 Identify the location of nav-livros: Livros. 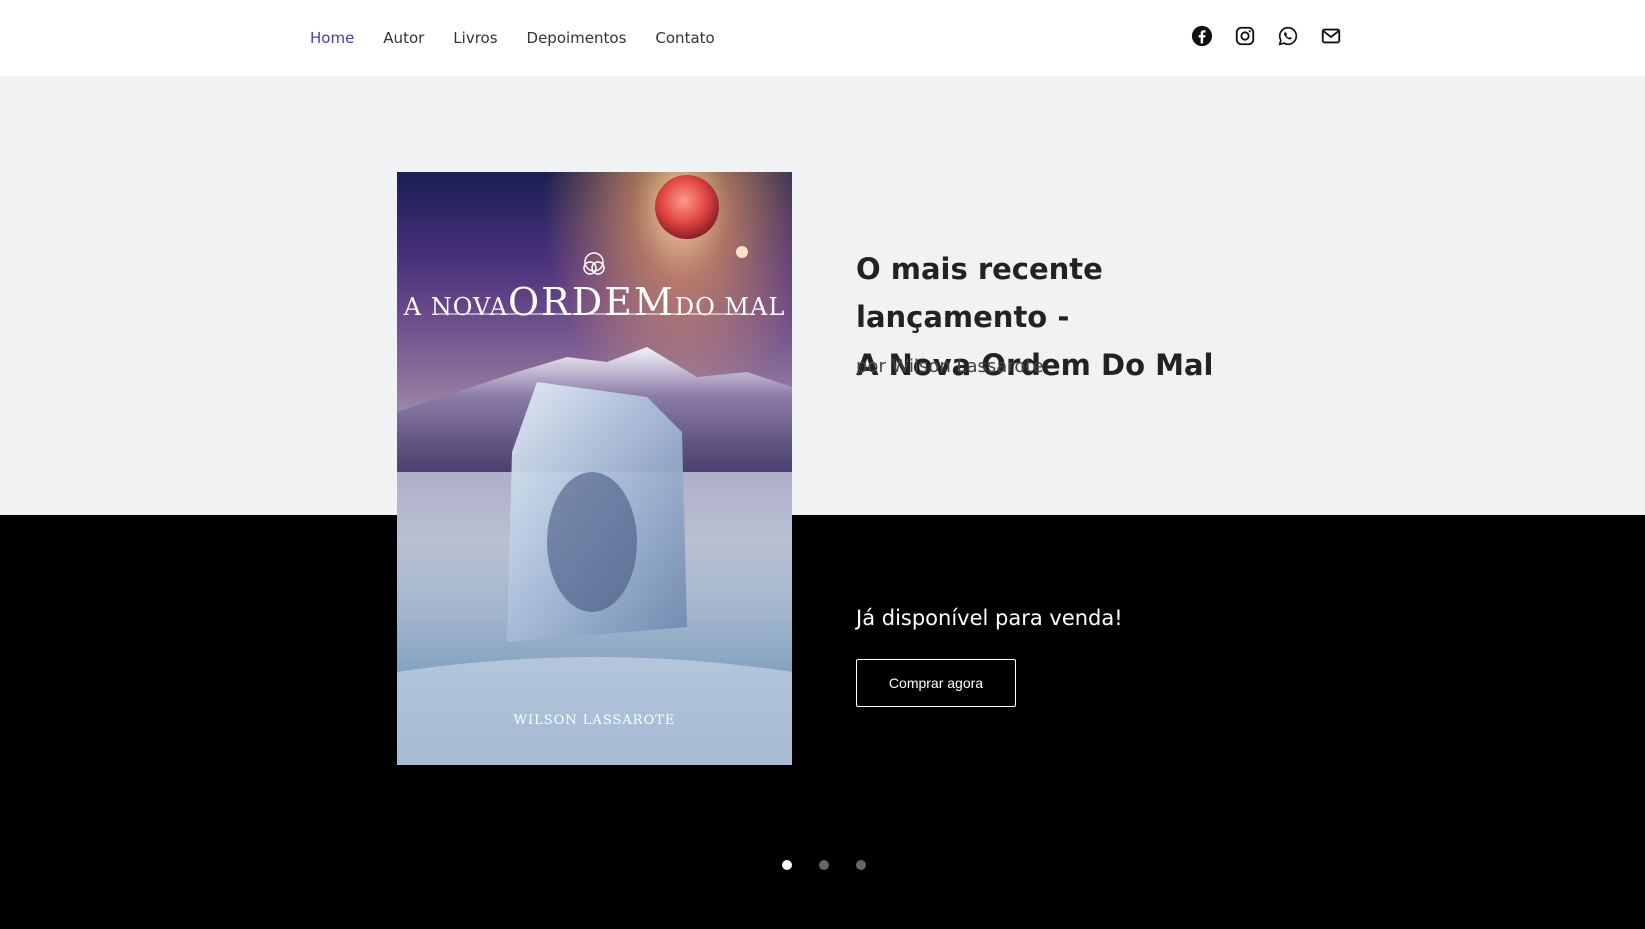
(475, 38).